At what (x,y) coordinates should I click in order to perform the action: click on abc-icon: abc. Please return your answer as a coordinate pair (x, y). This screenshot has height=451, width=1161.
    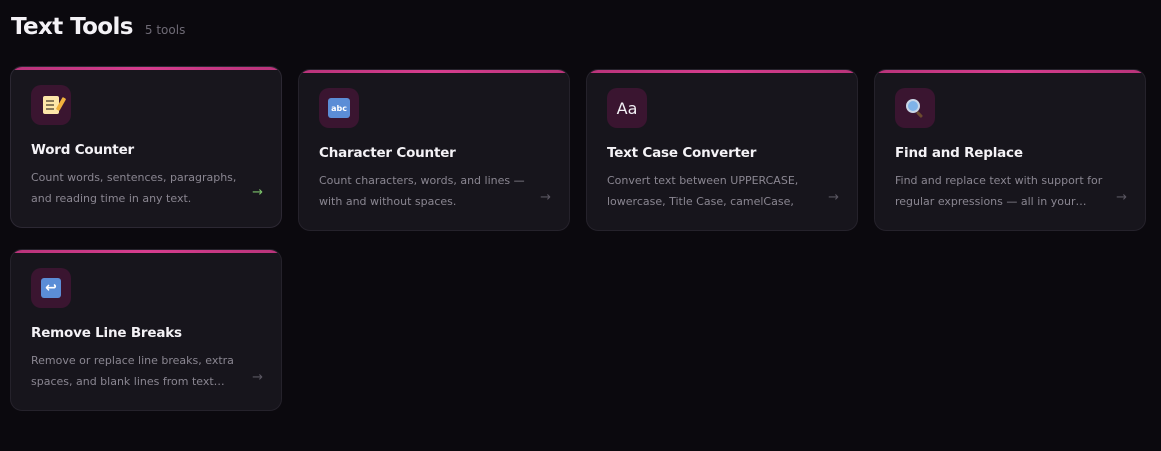
    Looking at the image, I should click on (339, 108).